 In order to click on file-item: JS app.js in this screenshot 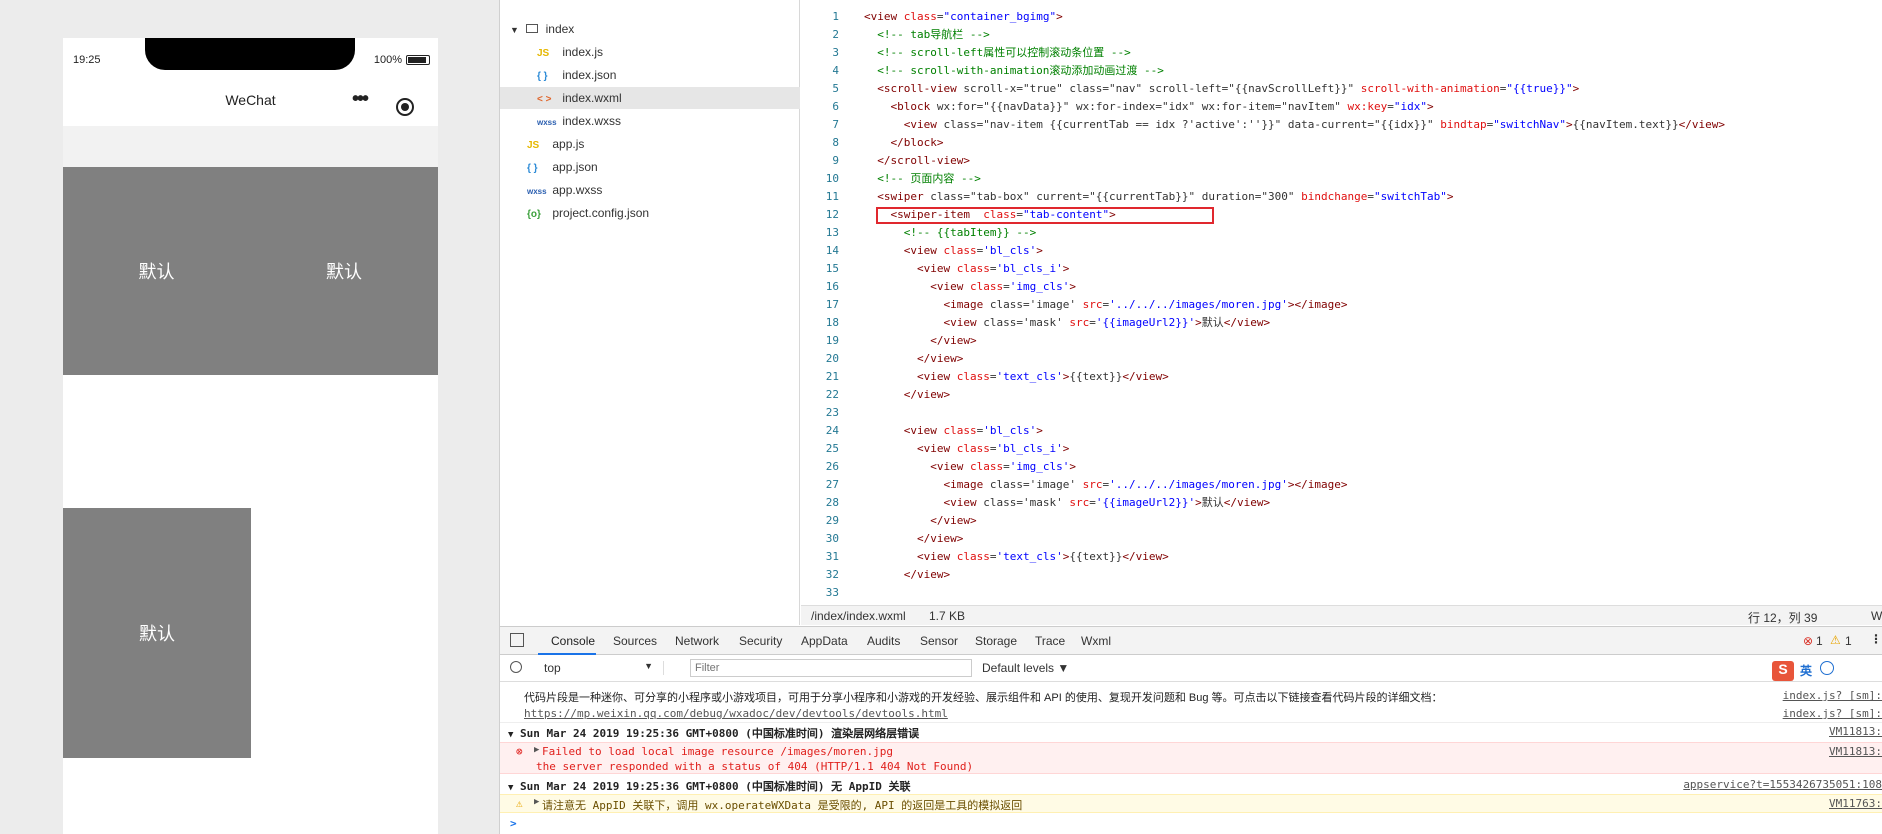, I will do `click(650, 144)`.